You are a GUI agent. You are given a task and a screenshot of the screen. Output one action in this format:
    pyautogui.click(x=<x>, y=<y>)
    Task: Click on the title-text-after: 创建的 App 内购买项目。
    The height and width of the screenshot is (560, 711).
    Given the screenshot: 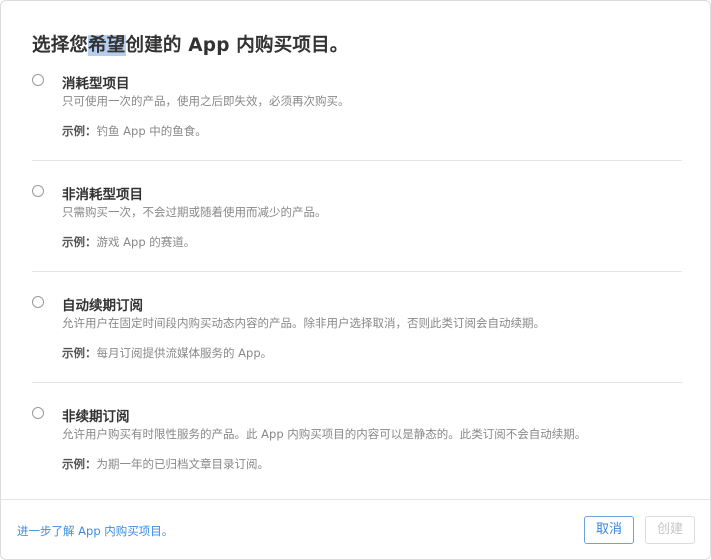 What is the action you would take?
    pyautogui.click(x=237, y=45)
    